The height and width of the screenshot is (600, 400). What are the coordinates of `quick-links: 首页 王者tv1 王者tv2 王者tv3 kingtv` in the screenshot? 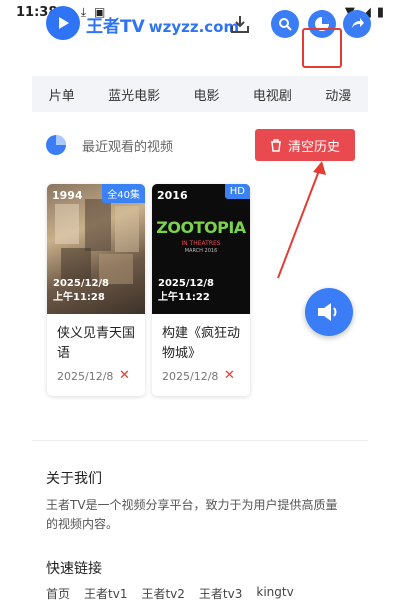 It's located at (170, 592).